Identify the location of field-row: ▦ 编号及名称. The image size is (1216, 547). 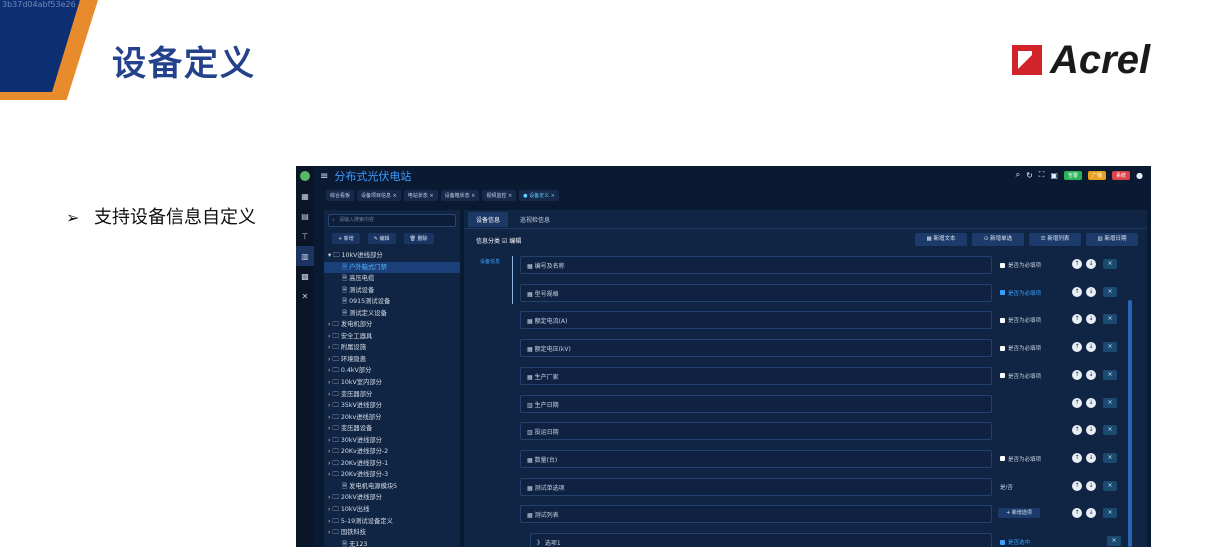
(756, 265).